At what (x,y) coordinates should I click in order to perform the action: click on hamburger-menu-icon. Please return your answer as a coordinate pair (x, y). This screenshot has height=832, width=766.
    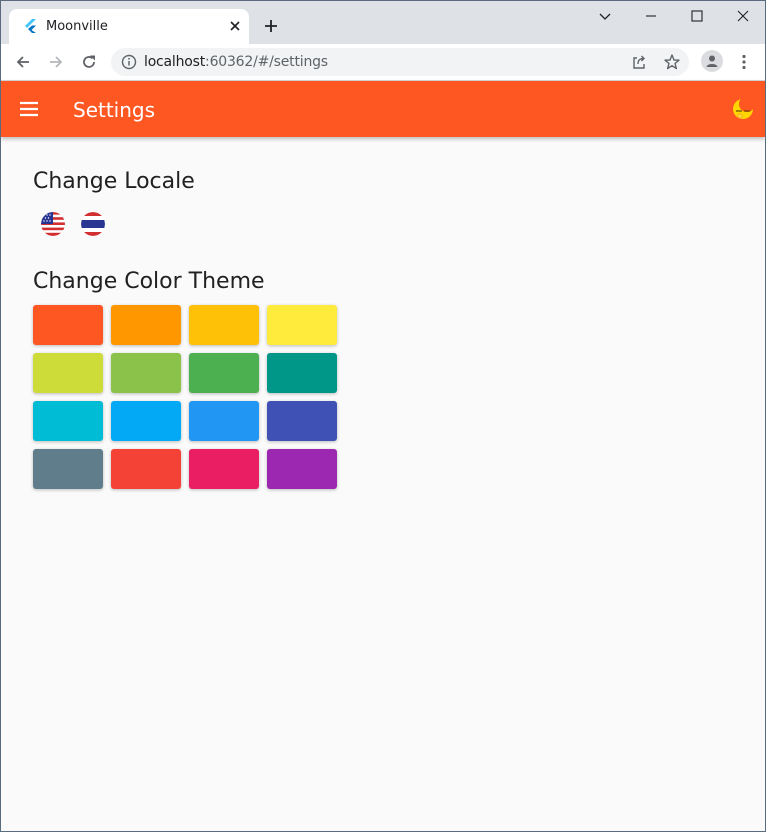
    Looking at the image, I should click on (29, 109).